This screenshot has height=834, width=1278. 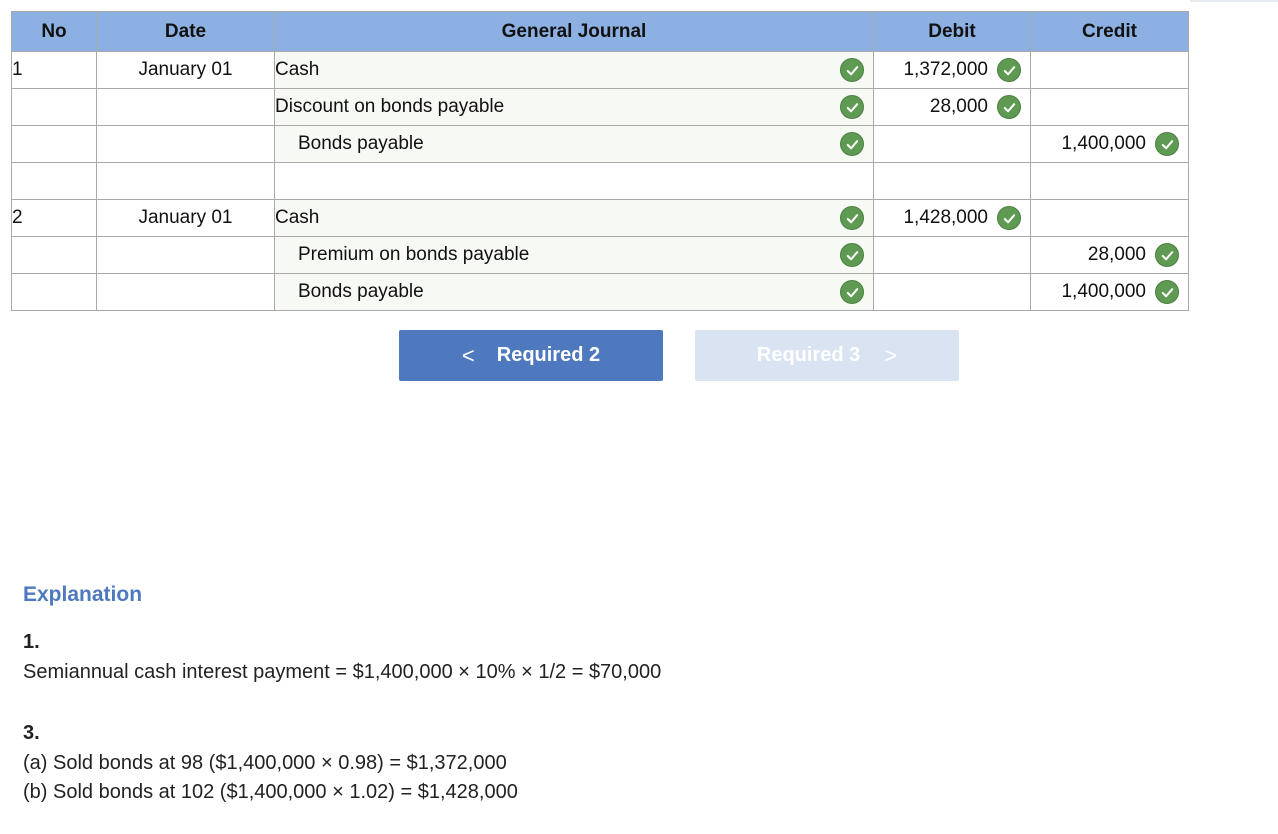 I want to click on header-no: No, so click(x=54, y=31).